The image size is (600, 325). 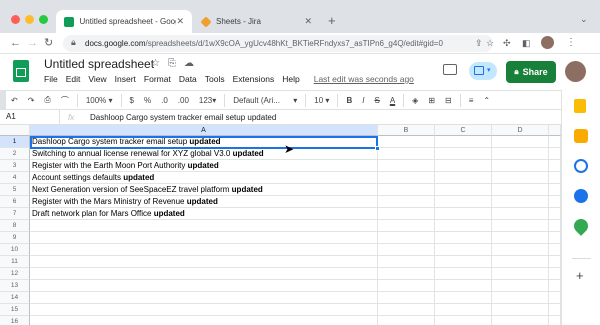 I want to click on maps-icon, so click(x=581, y=226).